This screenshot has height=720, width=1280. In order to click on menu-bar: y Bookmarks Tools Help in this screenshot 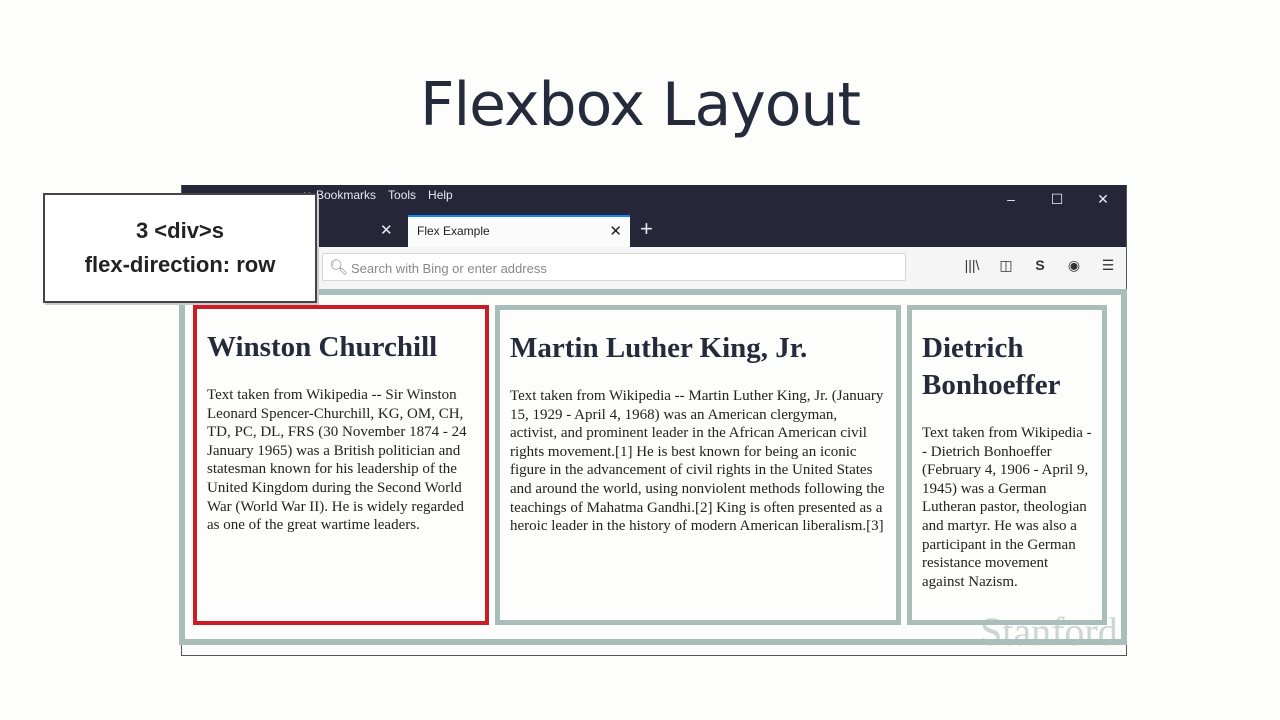, I will do `click(378, 195)`.